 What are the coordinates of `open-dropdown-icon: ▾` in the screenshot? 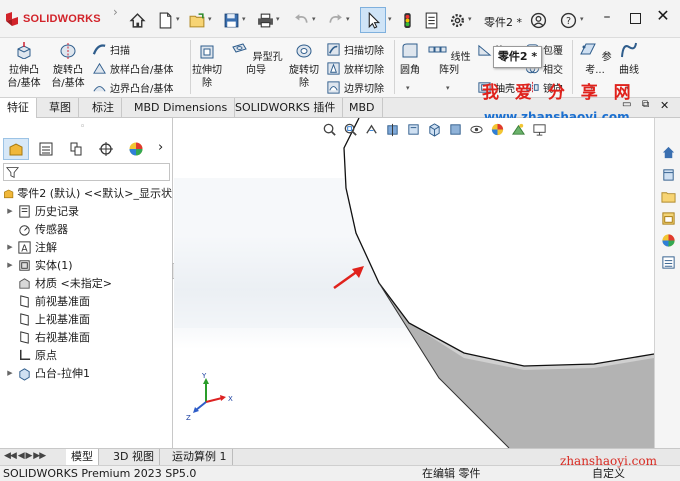 It's located at (212, 19).